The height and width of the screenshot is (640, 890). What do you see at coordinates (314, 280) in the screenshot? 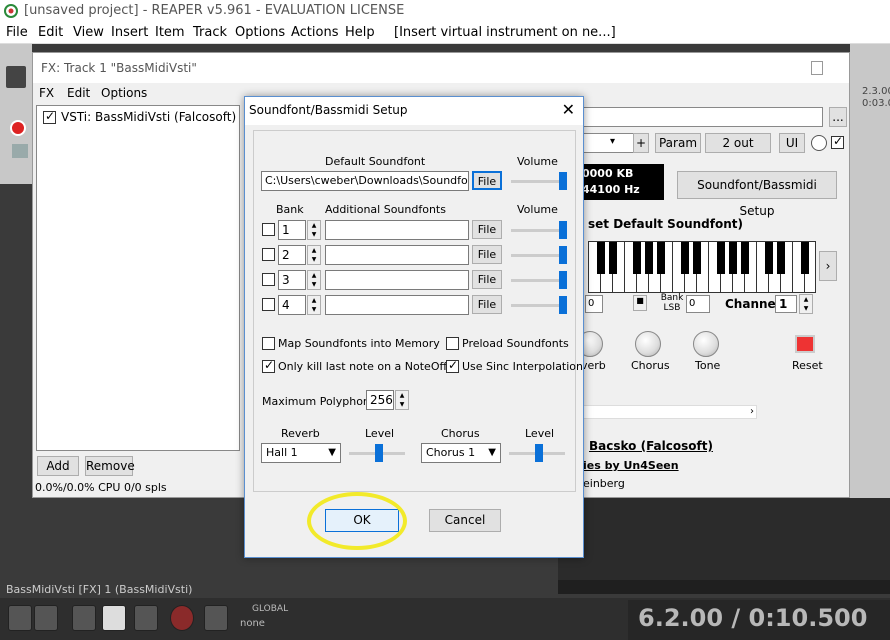
I see `bank-3-stepper: ▲ ▼` at bounding box center [314, 280].